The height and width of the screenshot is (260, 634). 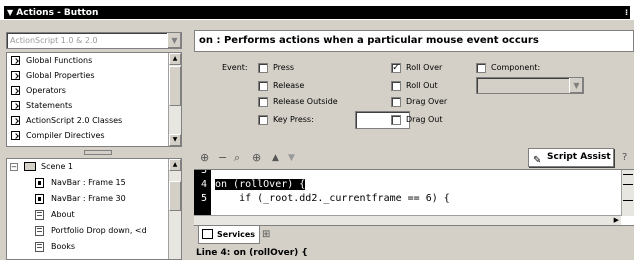 I want to click on scroll-right-icon: ▶, so click(x=616, y=220).